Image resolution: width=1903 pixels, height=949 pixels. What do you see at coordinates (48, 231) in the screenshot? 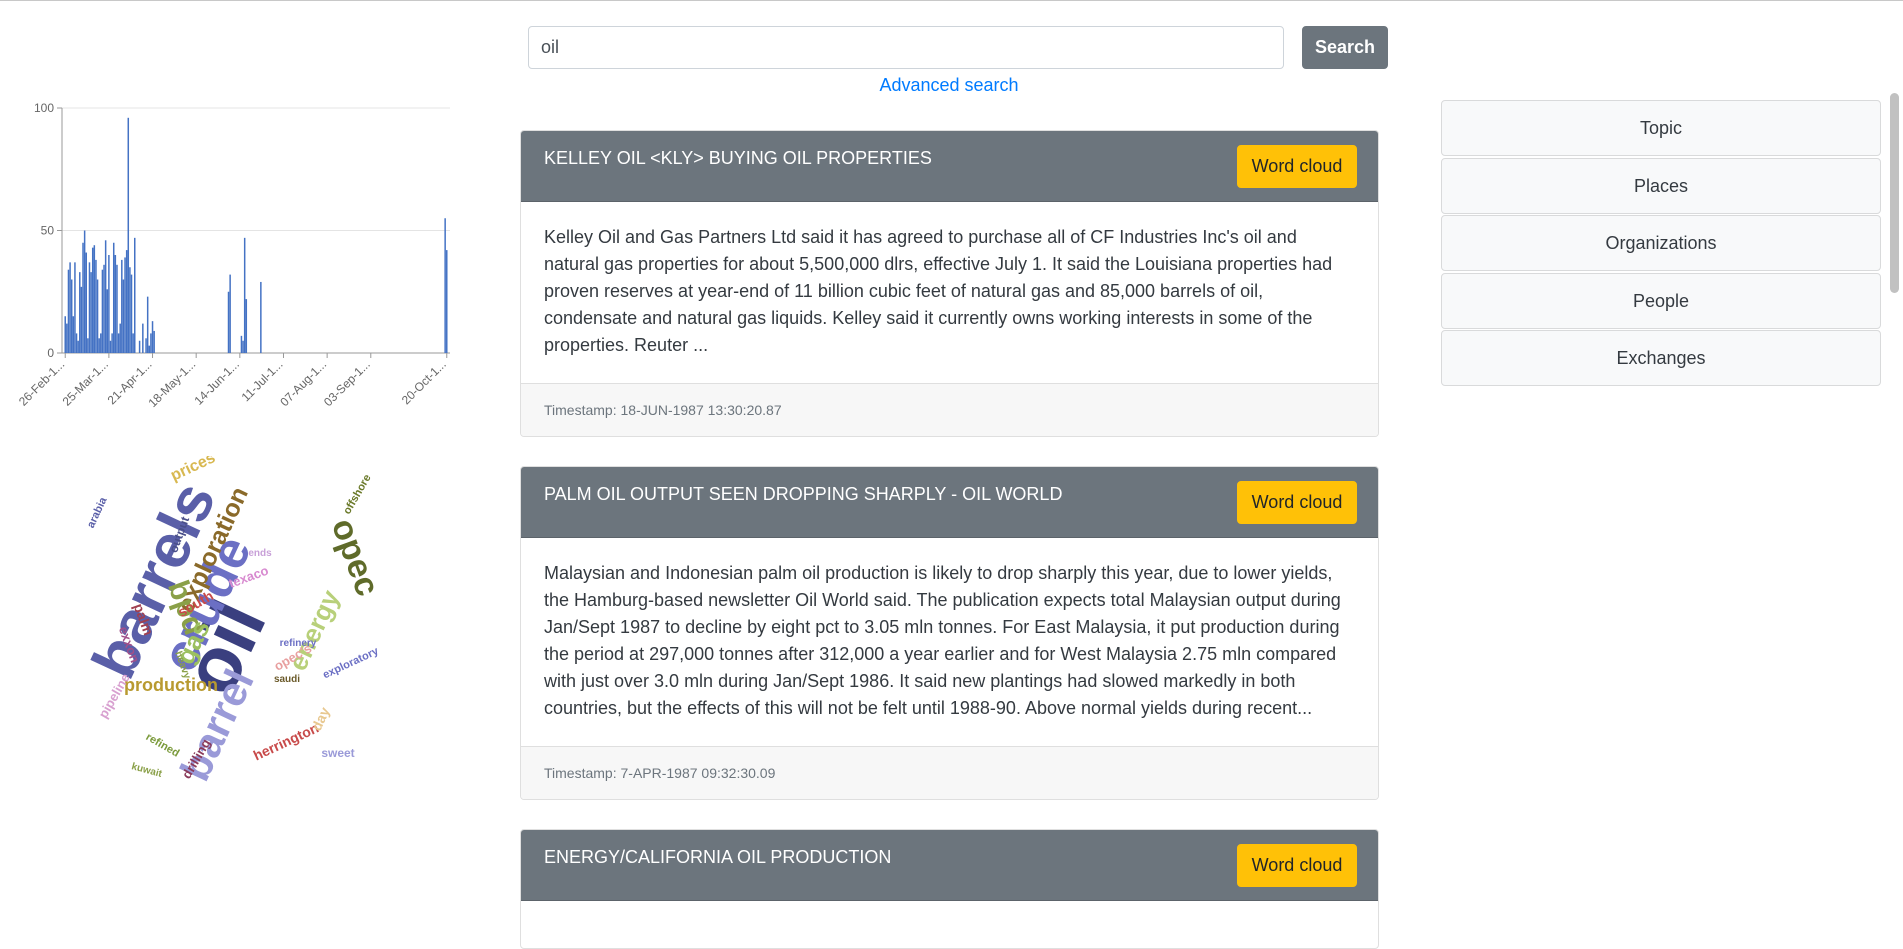
I see `y-tick-label: 50` at bounding box center [48, 231].